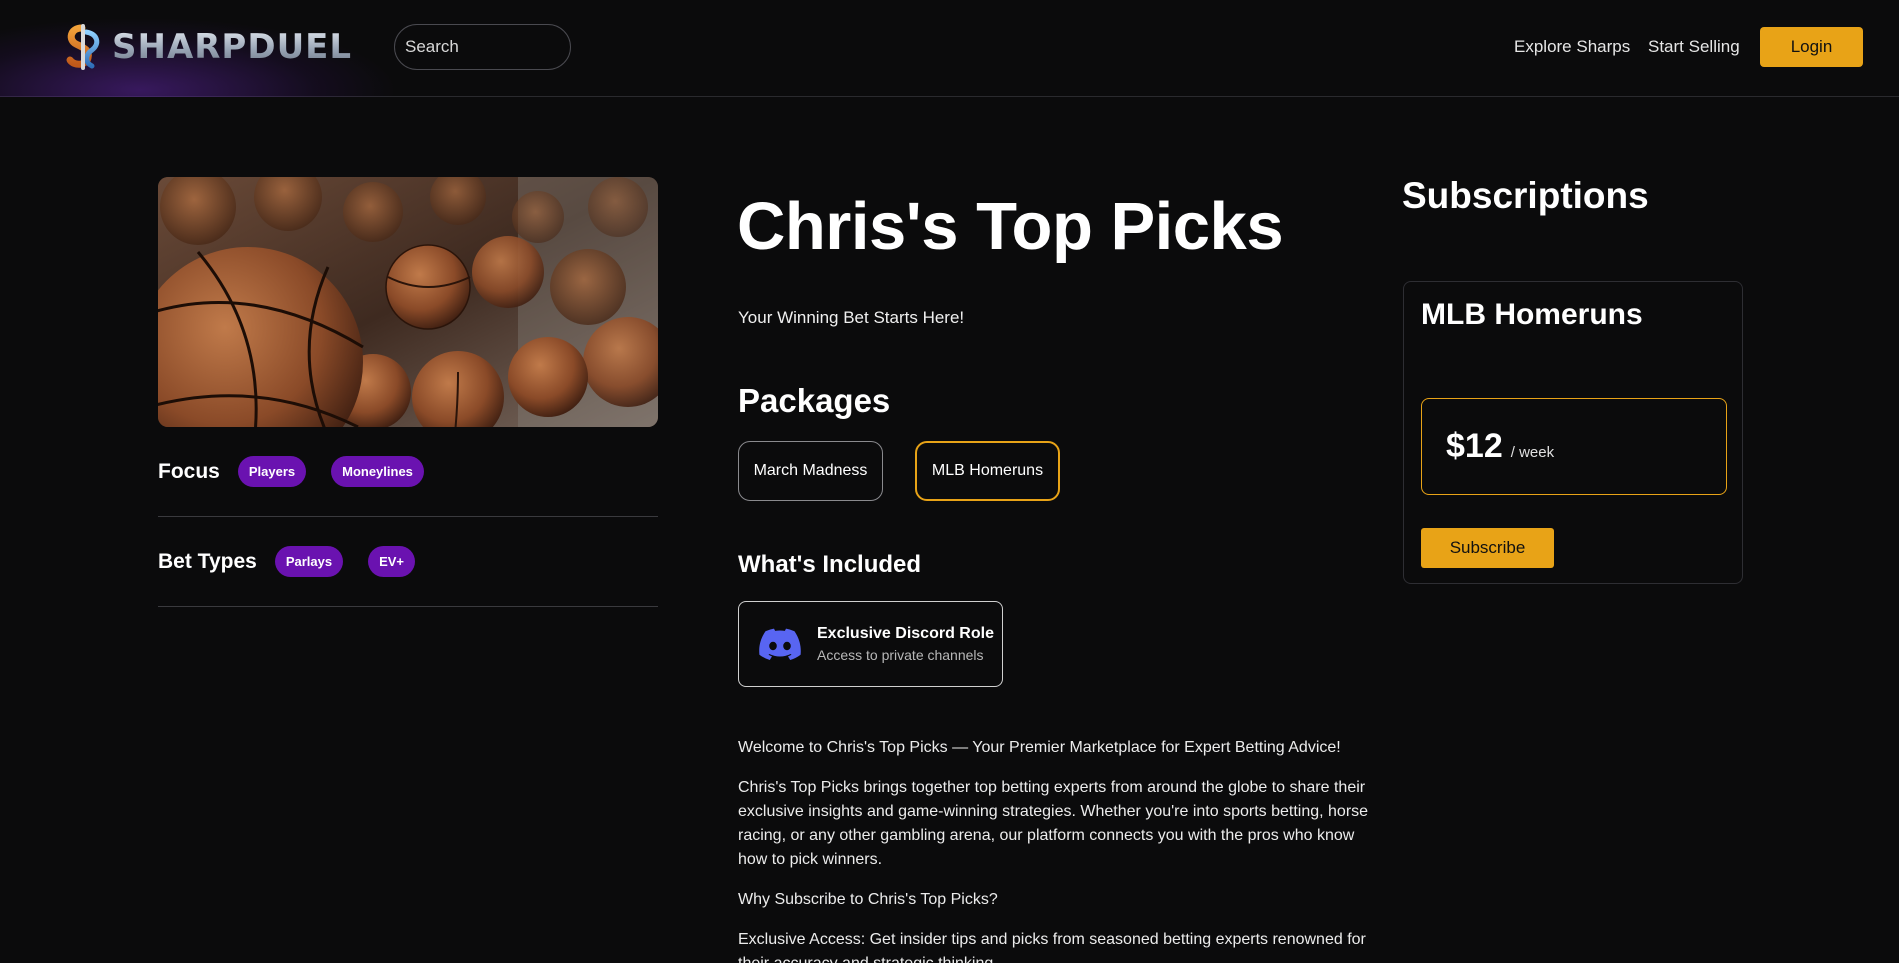 This screenshot has width=1899, height=963. What do you see at coordinates (851, 317) in the screenshot?
I see `tagline: Your Winning Bet Starts Here!` at bounding box center [851, 317].